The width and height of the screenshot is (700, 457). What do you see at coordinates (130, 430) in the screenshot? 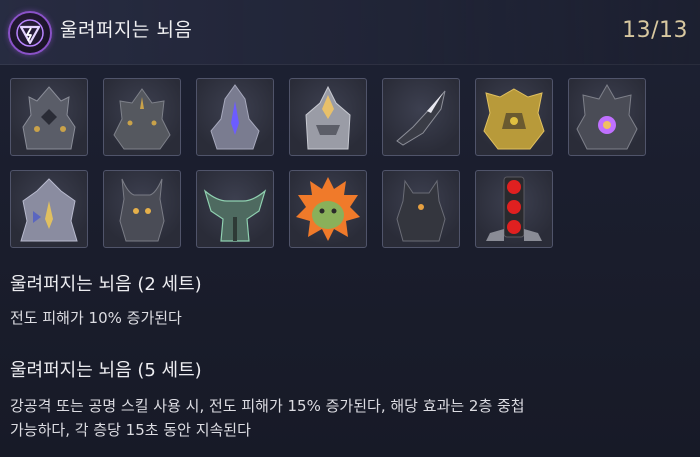
I see `set-bonus-5-line: 가능하다, 각 층당 15초 동안 지속된다` at bounding box center [130, 430].